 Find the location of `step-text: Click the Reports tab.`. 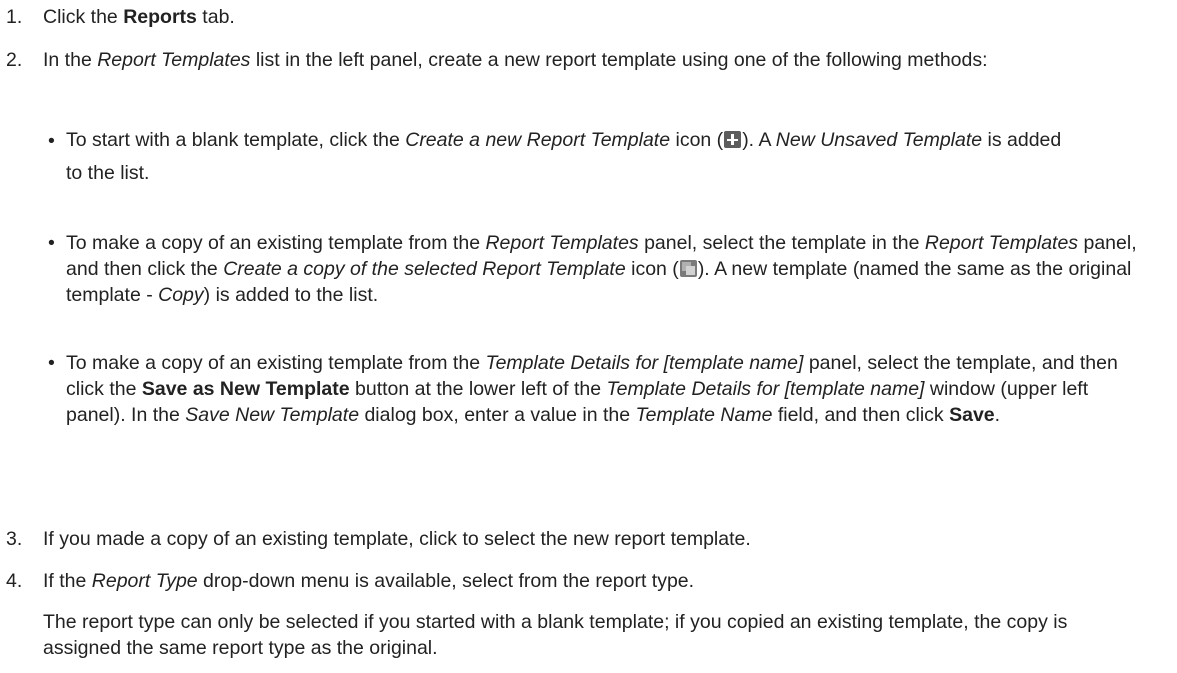

step-text: Click the Reports tab. is located at coordinates (139, 17).